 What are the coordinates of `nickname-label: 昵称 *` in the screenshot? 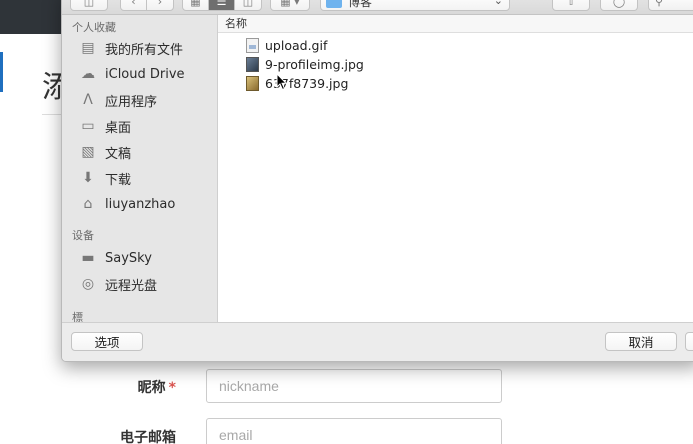 It's located at (143, 387).